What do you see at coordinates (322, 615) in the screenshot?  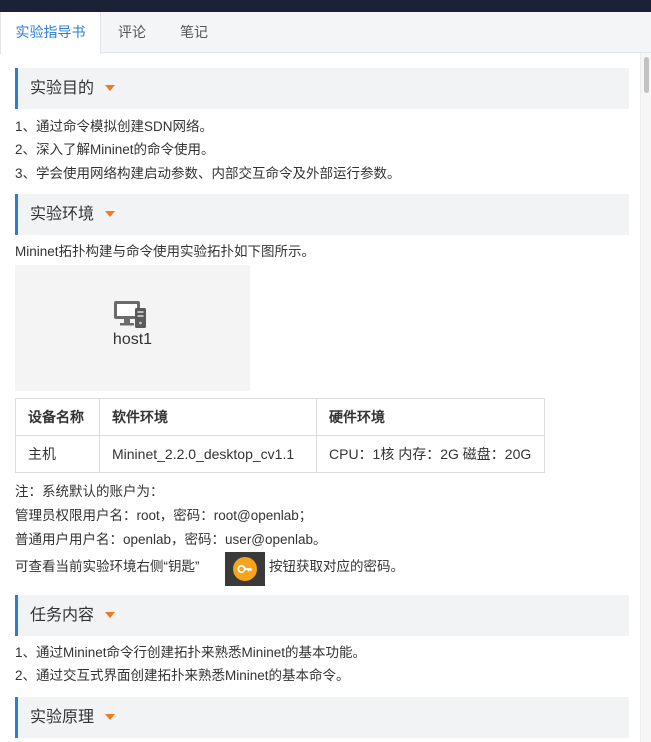 I see `section-tasks-header: 任务内容` at bounding box center [322, 615].